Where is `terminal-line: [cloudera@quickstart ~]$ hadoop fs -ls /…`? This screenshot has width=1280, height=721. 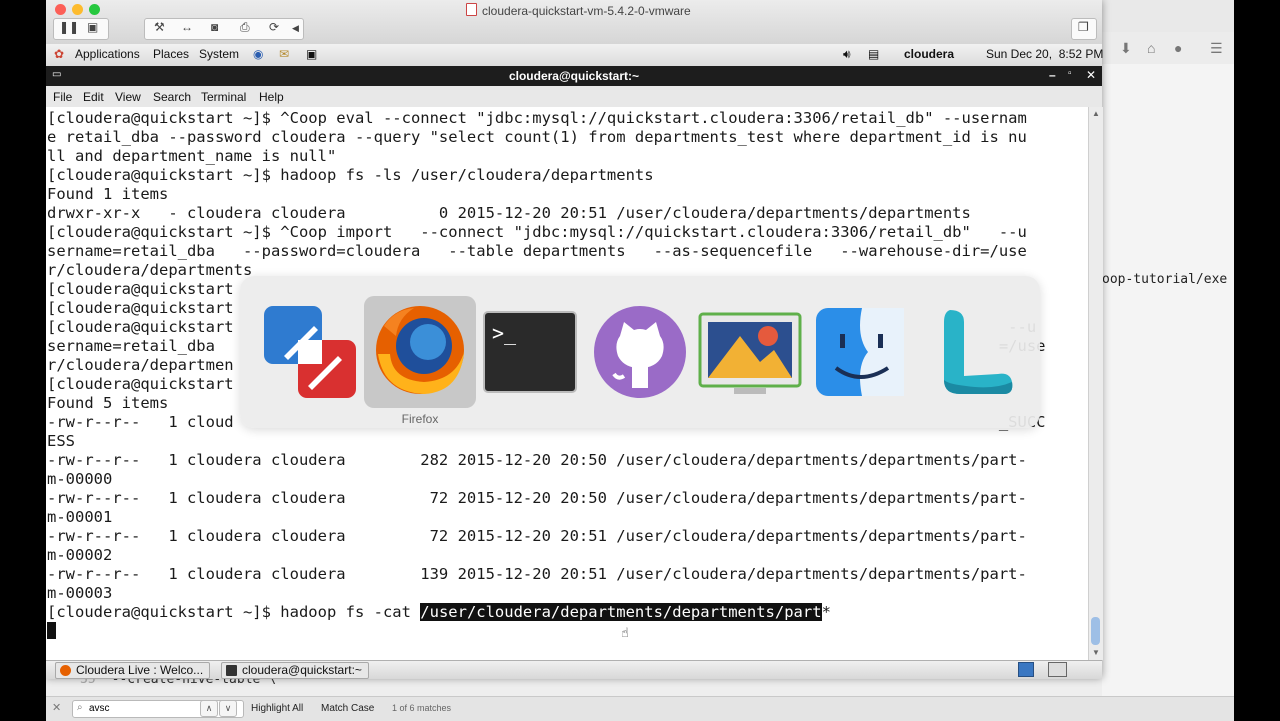
terminal-line: [cloudera@quickstart ~]$ hadoop fs -ls /… is located at coordinates (350, 175).